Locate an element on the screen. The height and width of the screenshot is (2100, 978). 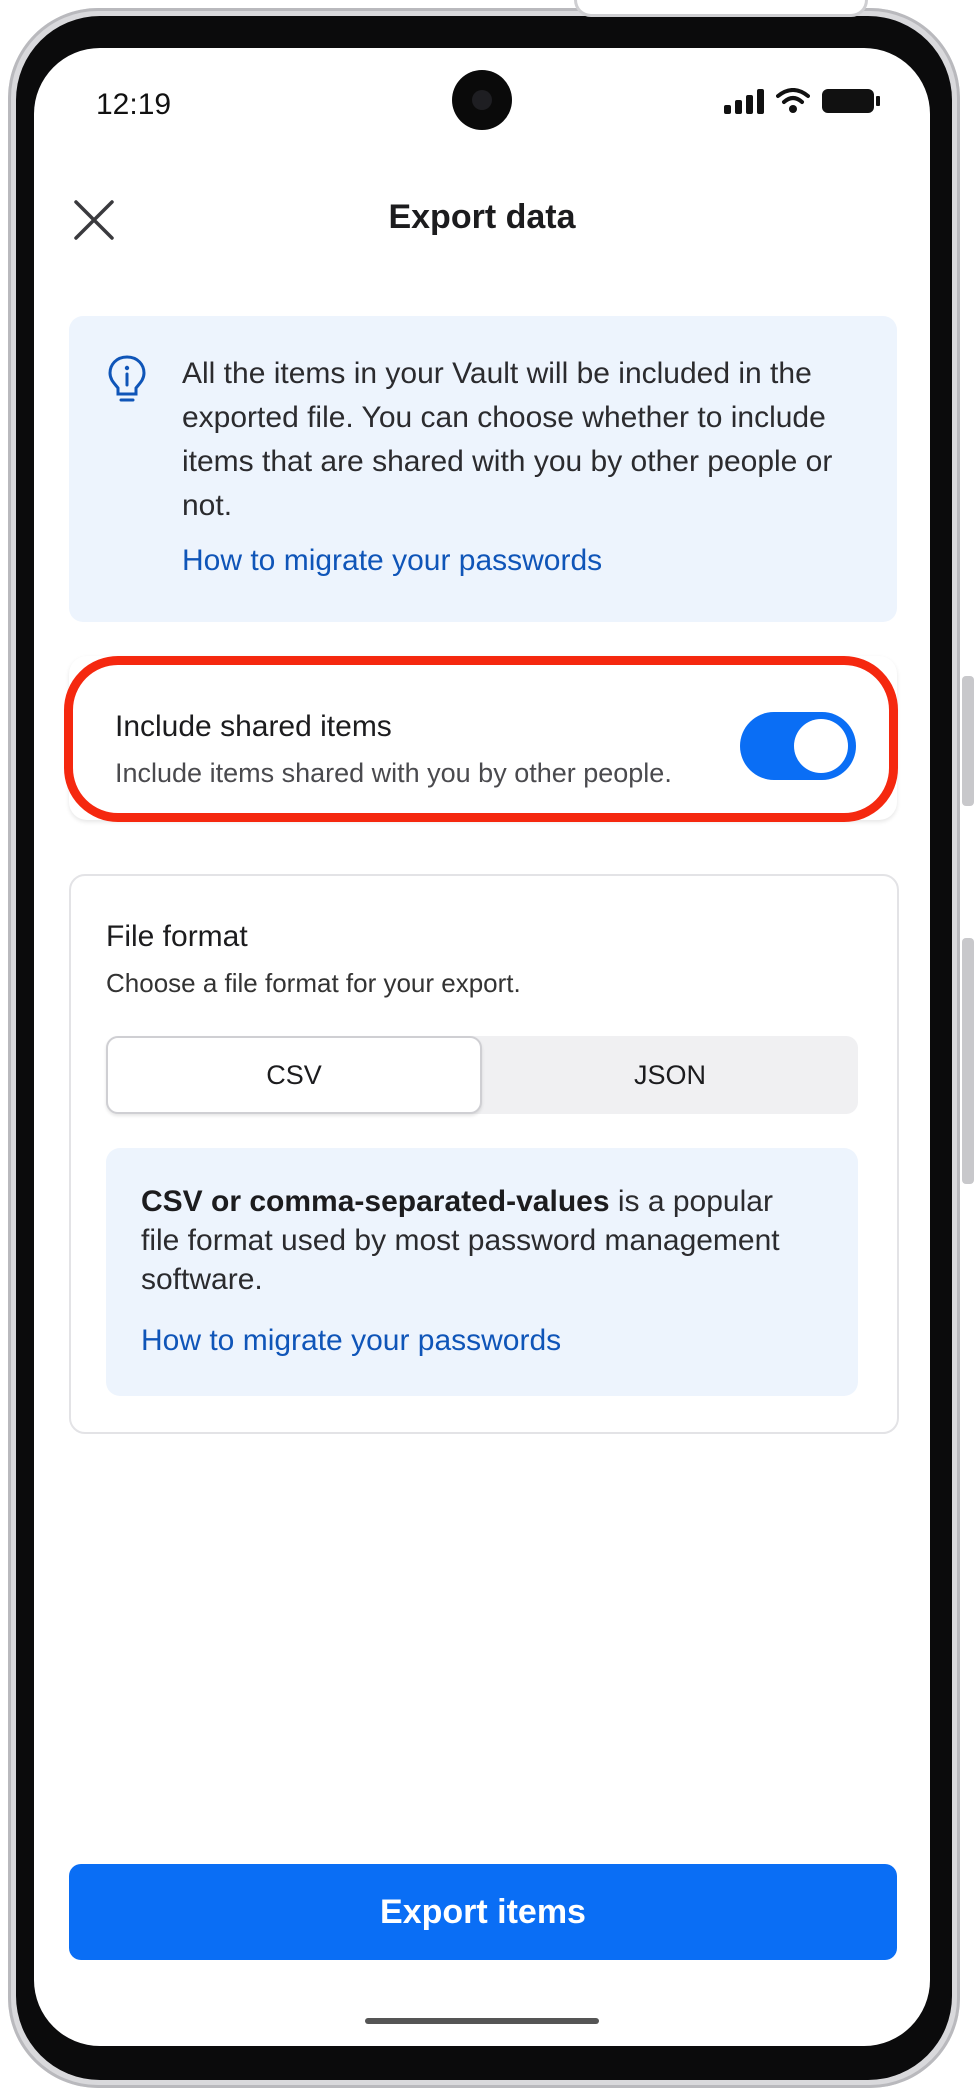
include-shared-items-toggle is located at coordinates (798, 746).